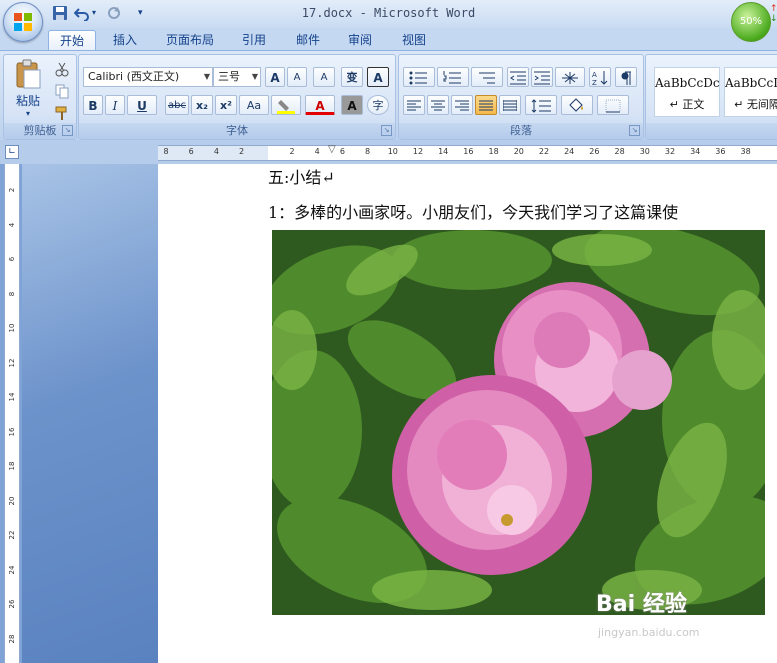 This screenshot has width=777, height=663. I want to click on ruler-tick-label: 16, so click(468, 151).